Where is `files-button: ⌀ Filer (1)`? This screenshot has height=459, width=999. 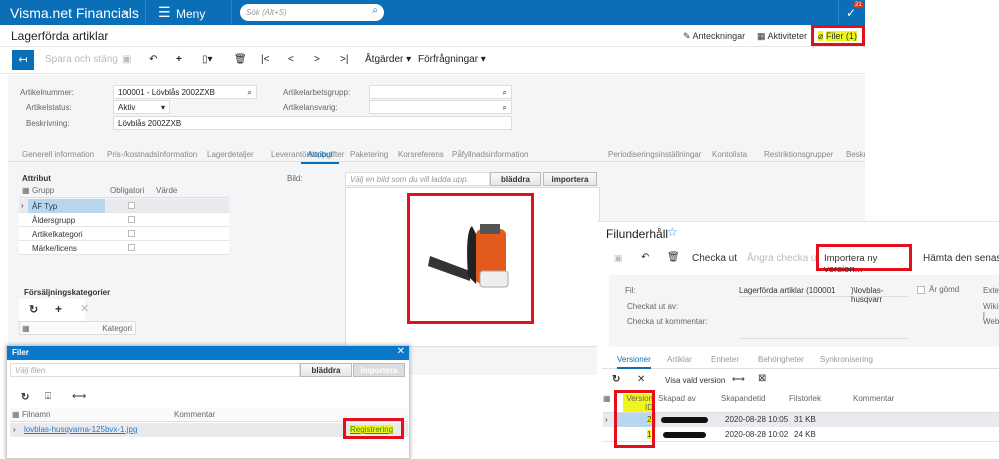
files-button: ⌀ Filer (1) is located at coordinates (838, 35).